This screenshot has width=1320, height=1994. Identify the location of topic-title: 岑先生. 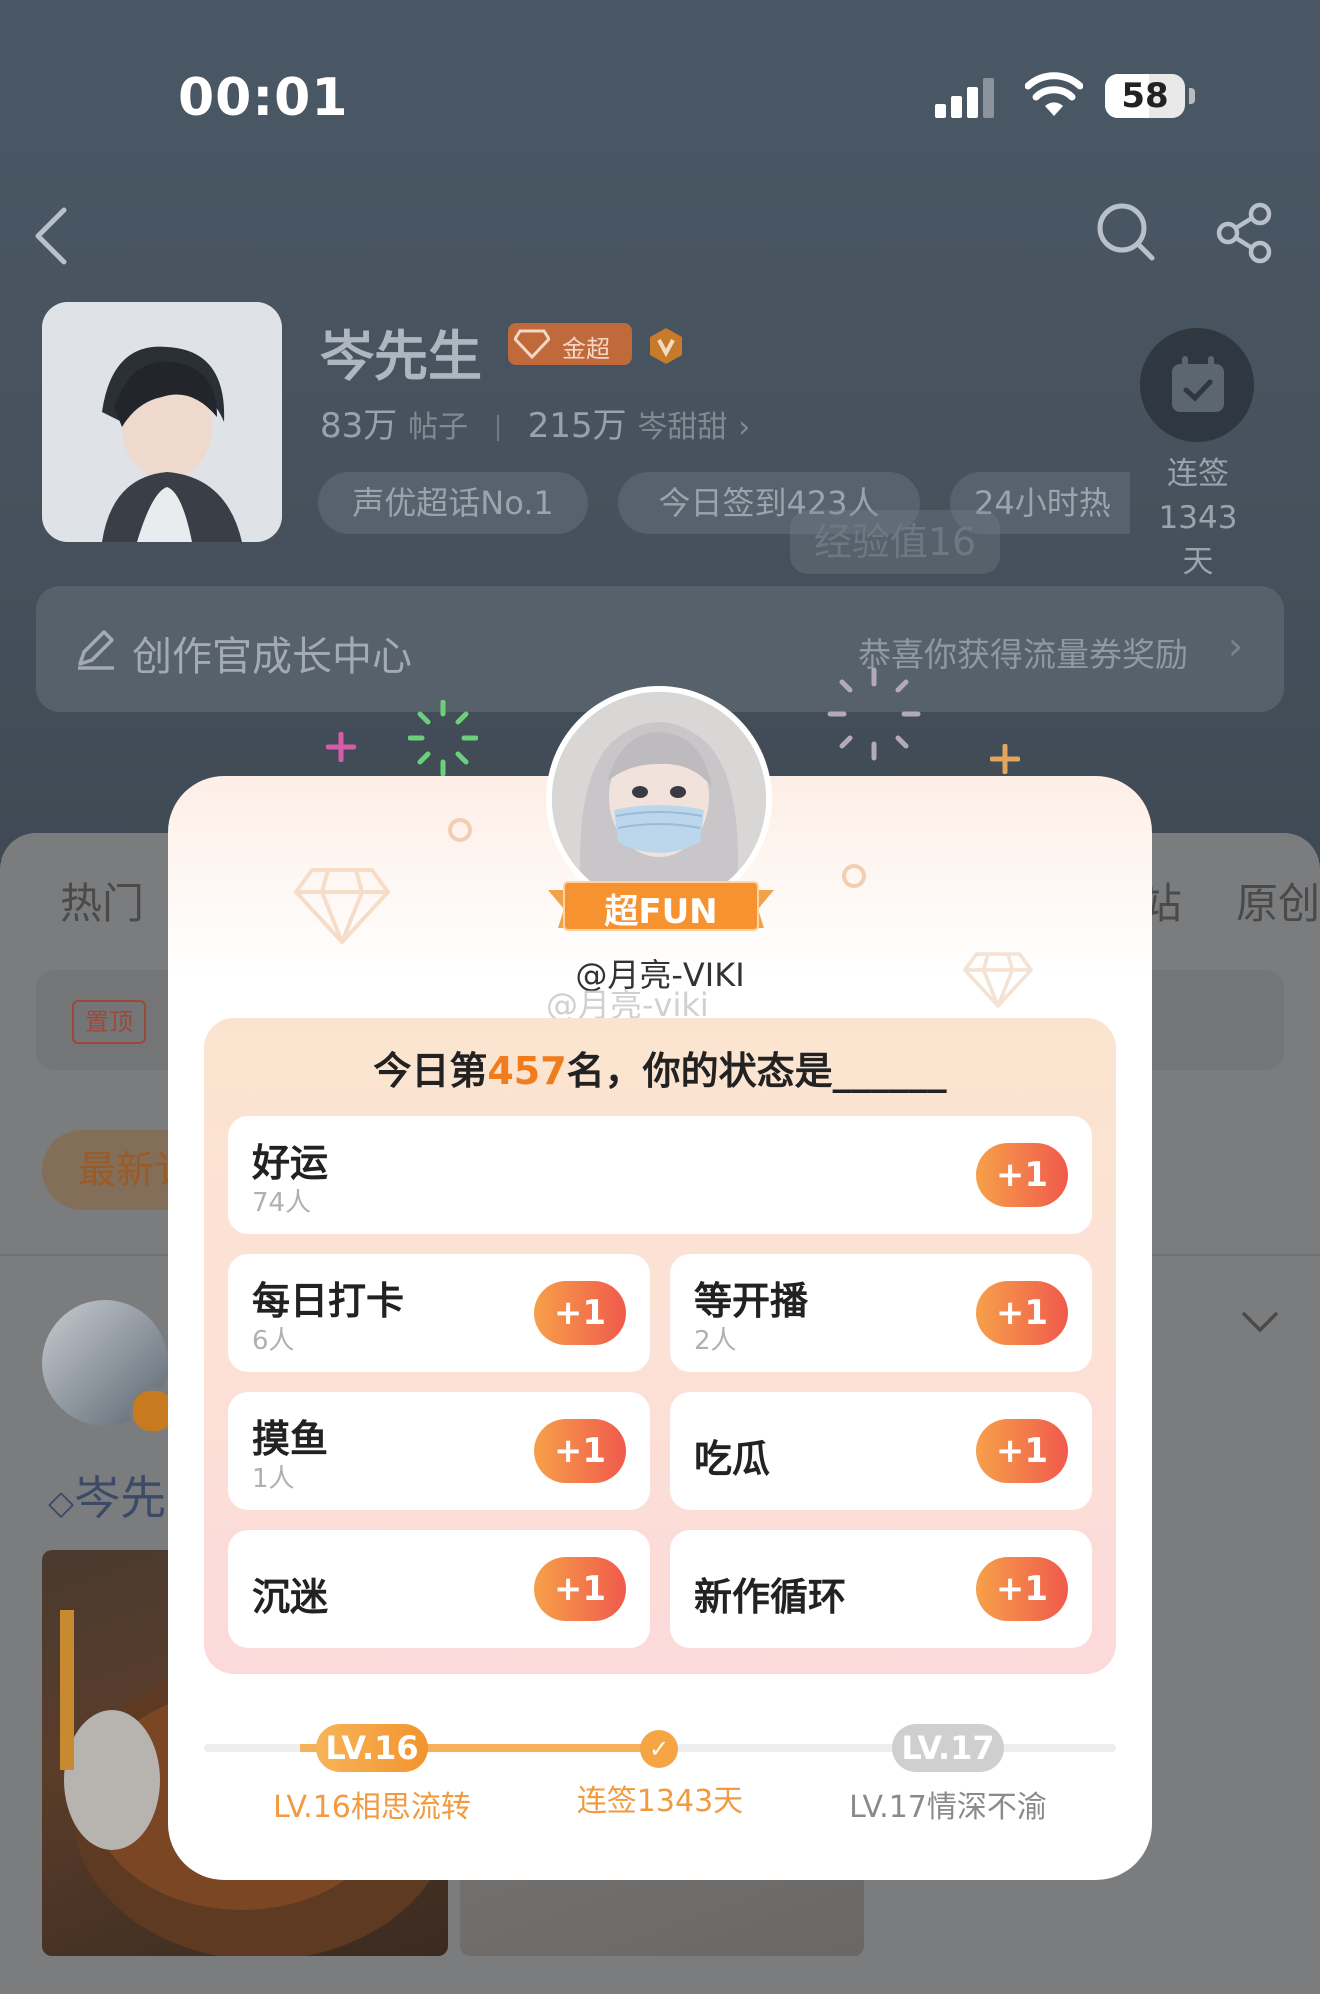
(401, 356).